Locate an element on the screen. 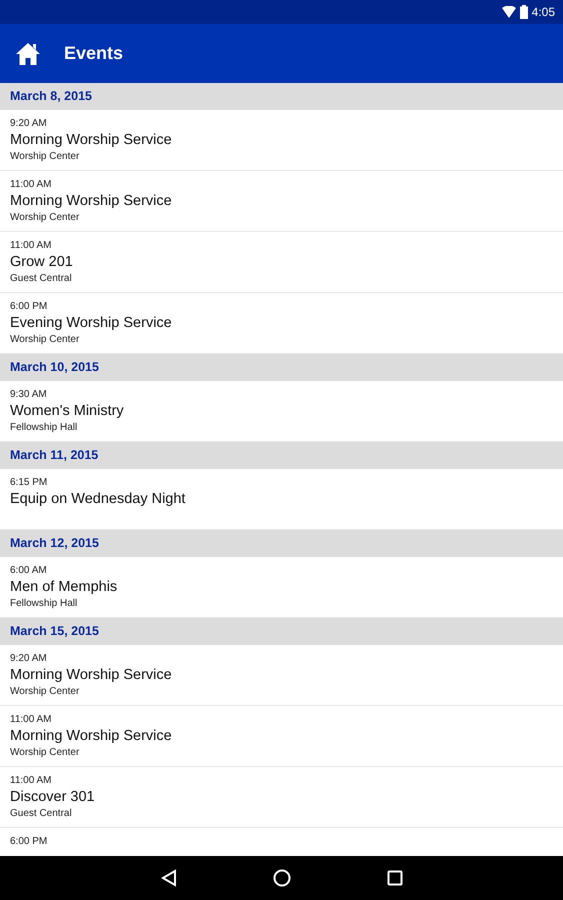  wifi-icon is located at coordinates (509, 12).